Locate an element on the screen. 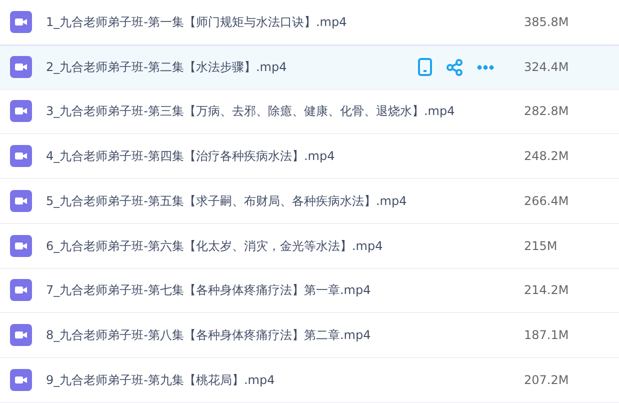  file-row: 7_九合老师弟子班-第七集【各种身体疼痛疗法】第一章.mp4 214.2M is located at coordinates (309, 291).